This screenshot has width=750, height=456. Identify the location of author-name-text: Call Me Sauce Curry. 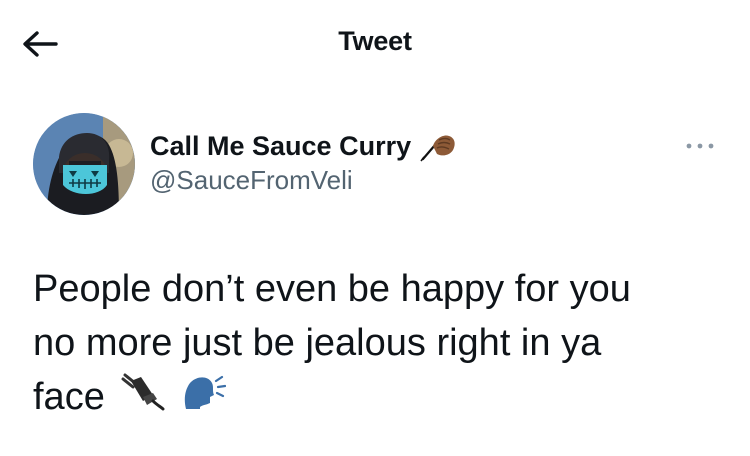
(281, 145).